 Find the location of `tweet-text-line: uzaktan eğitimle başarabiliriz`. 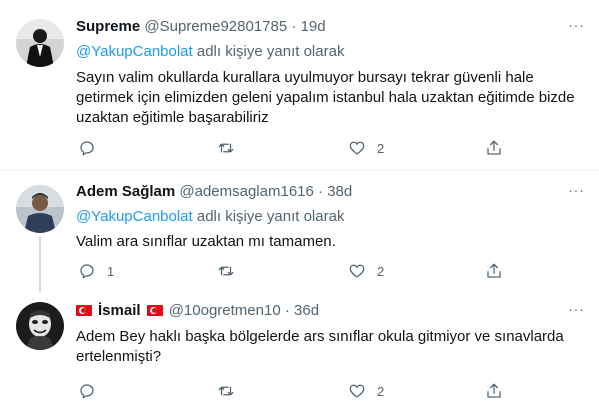

tweet-text-line: uzaktan eğitimle başarabiliriz is located at coordinates (172, 117).